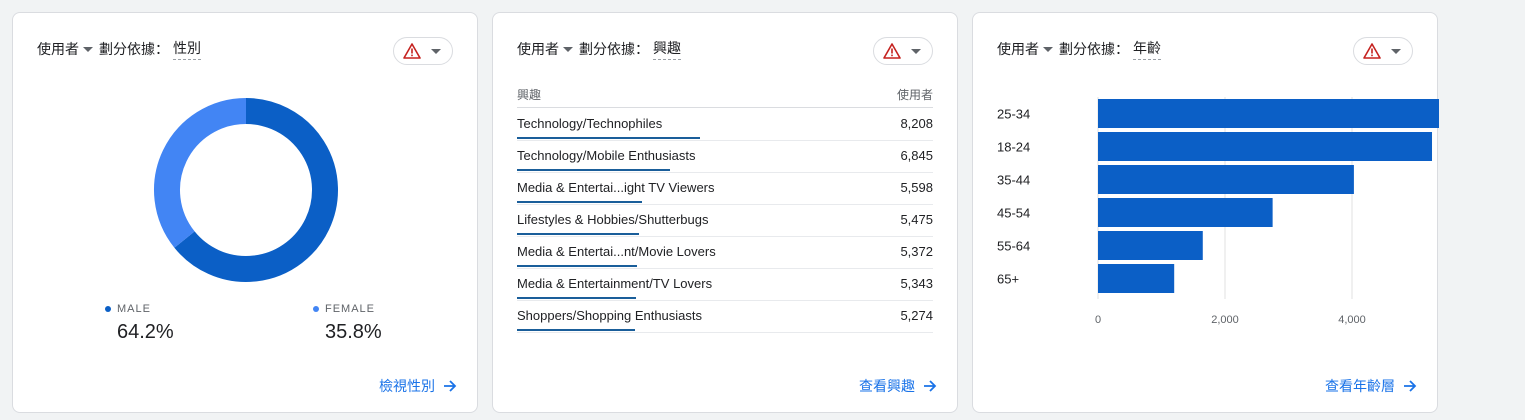  What do you see at coordinates (1225, 320) in the screenshot?
I see `x-tick-label: 2,000` at bounding box center [1225, 320].